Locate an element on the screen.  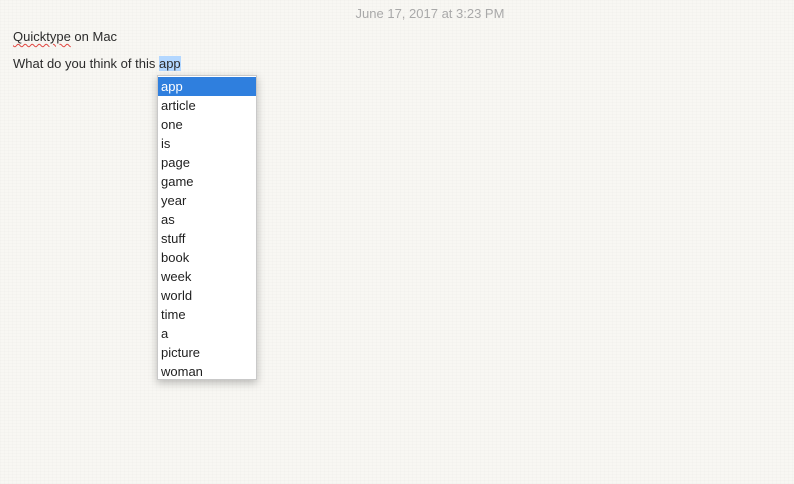
suggestion-item: a is located at coordinates (207, 333).